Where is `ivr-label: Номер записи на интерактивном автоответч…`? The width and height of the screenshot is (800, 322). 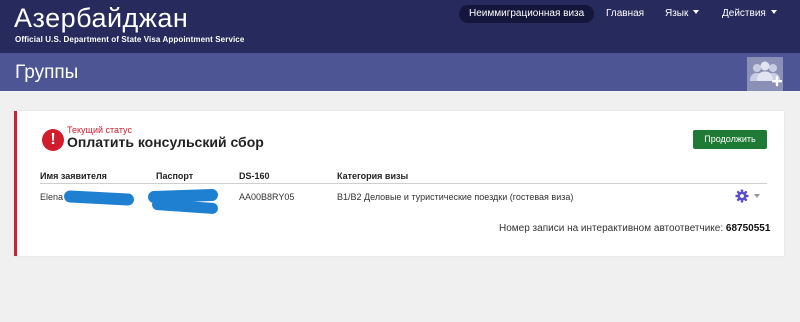 ivr-label: Номер записи на интерактивном автоответч… is located at coordinates (611, 228).